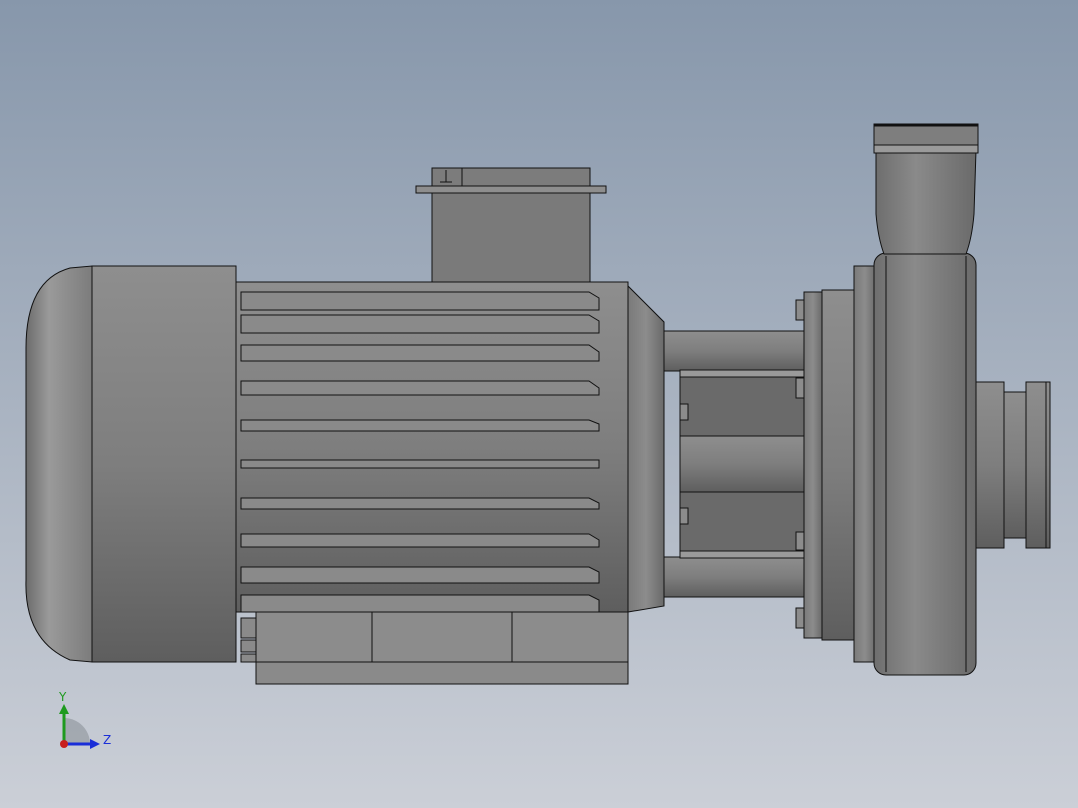 Image resolution: width=1078 pixels, height=808 pixels. What do you see at coordinates (511, 189) in the screenshot?
I see `terminal-box-lid` at bounding box center [511, 189].